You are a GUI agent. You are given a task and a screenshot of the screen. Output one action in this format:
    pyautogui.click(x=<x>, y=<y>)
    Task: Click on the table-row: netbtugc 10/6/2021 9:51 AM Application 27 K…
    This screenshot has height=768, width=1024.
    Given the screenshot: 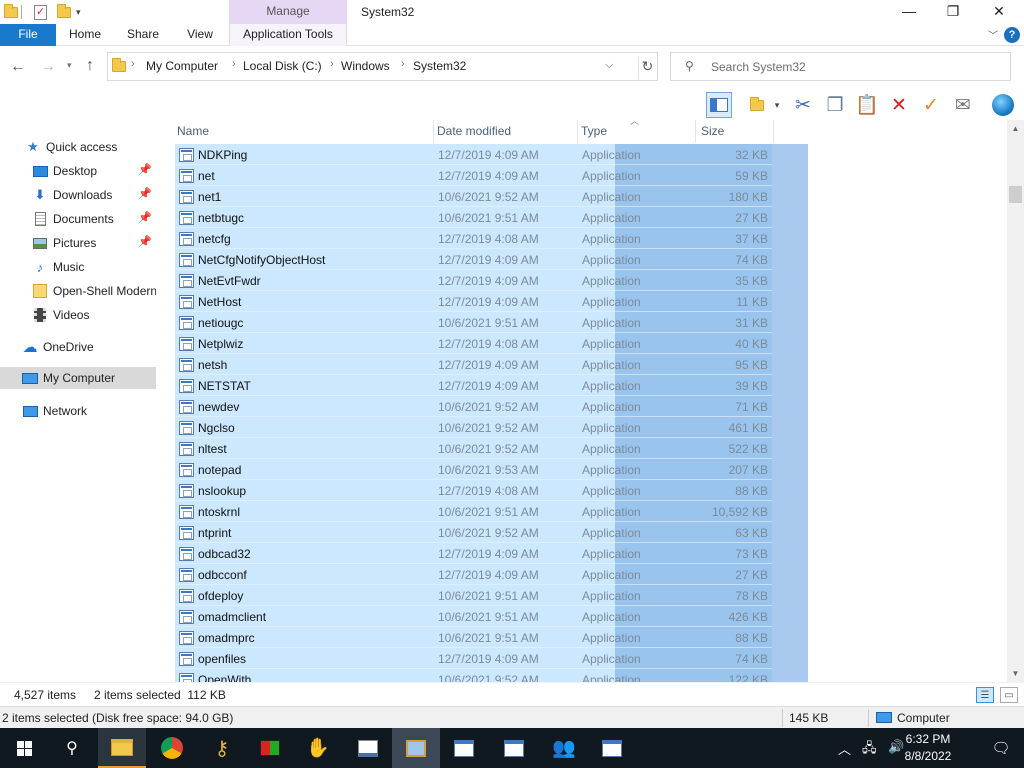 What is the action you would take?
    pyautogui.click(x=491, y=217)
    